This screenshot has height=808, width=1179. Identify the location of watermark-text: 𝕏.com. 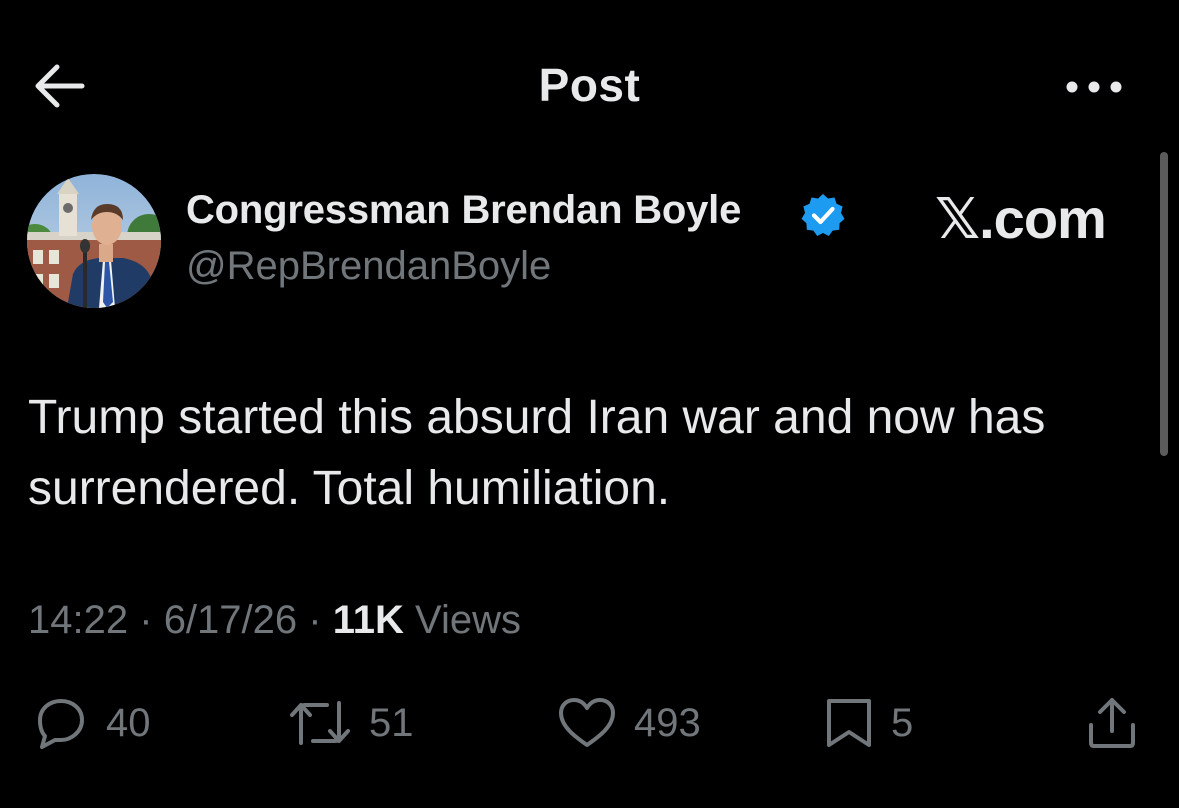
(1021, 218).